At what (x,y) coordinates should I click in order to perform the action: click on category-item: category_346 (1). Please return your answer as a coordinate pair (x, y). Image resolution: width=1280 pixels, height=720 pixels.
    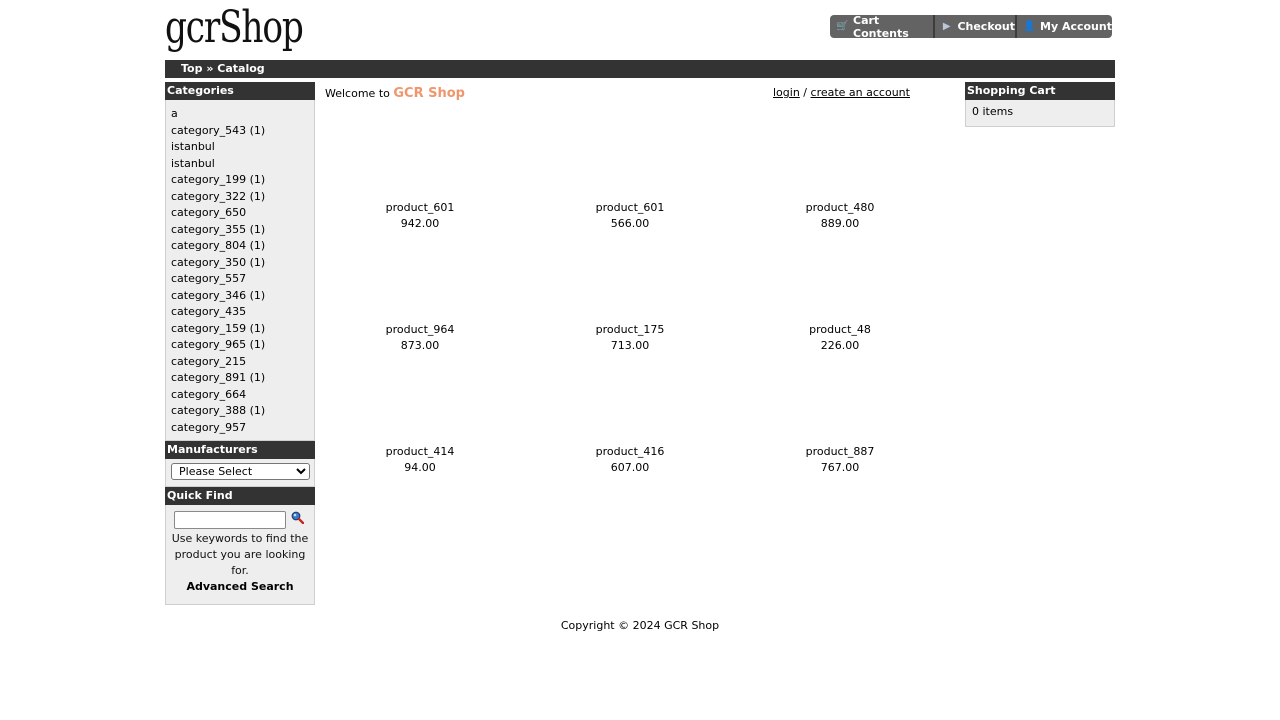
    Looking at the image, I should click on (240, 296).